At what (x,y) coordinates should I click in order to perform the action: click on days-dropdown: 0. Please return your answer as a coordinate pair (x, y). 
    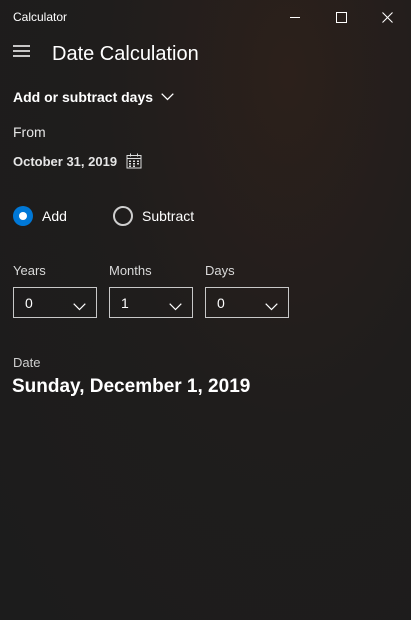
    Looking at the image, I should click on (247, 302).